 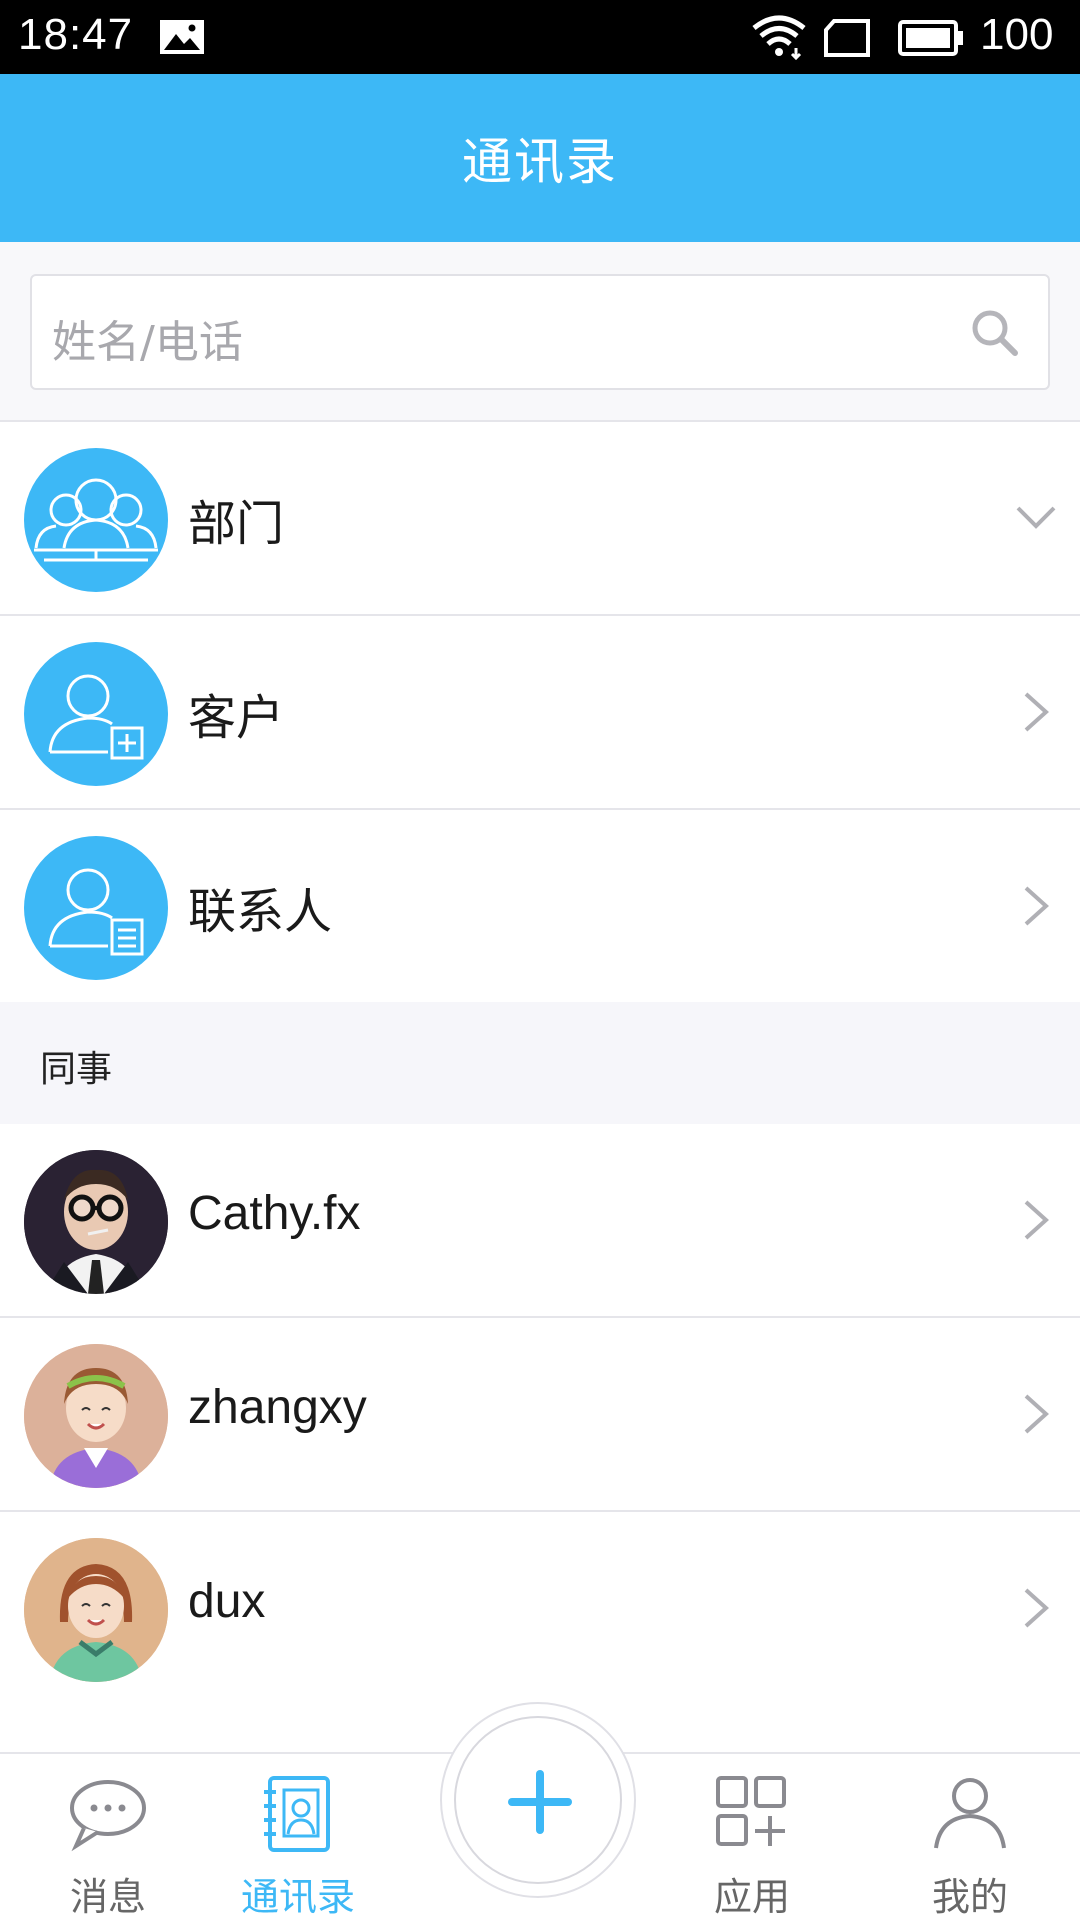 I want to click on contact-row: 联系人, so click(x=540, y=906).